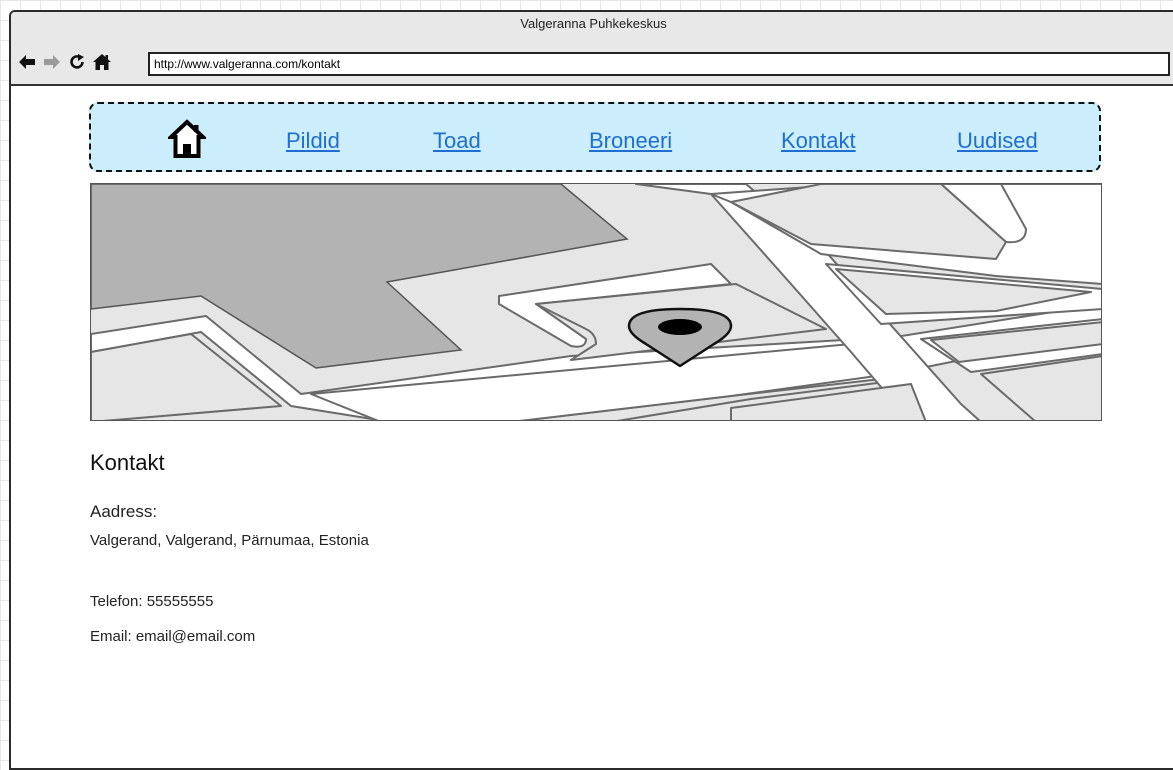 The image size is (1173, 770). I want to click on arrow-right-icon, so click(52, 62).